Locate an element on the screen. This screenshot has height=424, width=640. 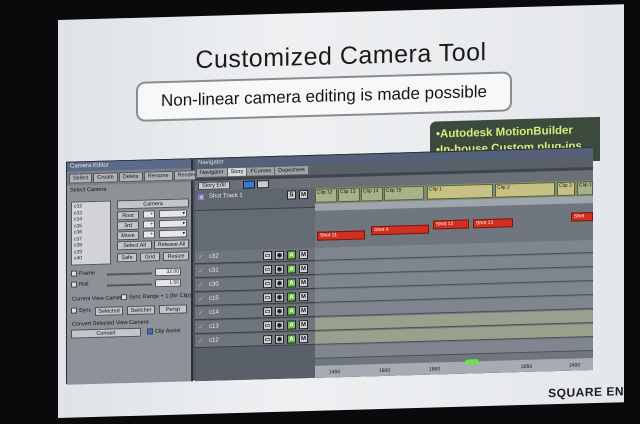
root-button: Root is located at coordinates (128, 215).